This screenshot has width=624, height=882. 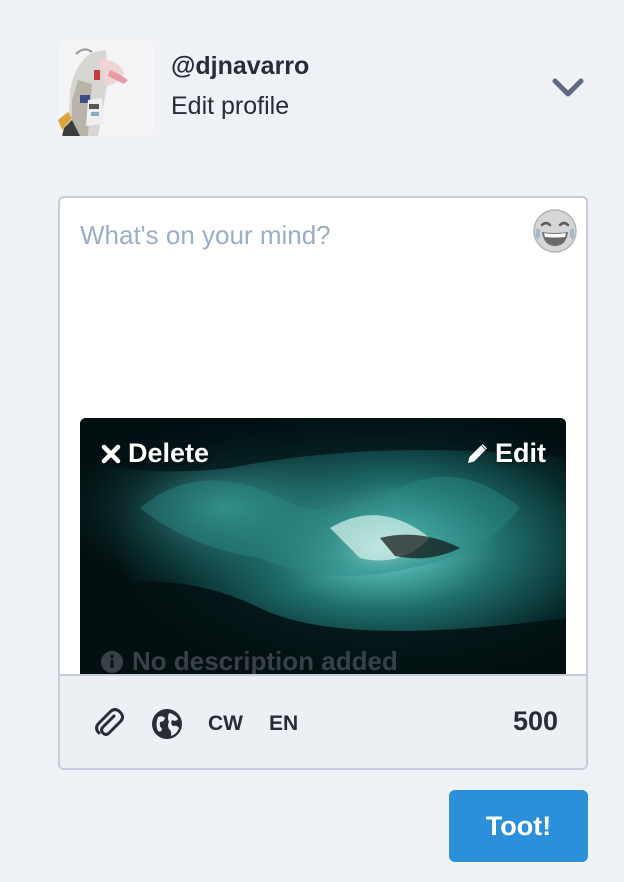 I want to click on media-description-text: No description added, so click(x=265, y=660).